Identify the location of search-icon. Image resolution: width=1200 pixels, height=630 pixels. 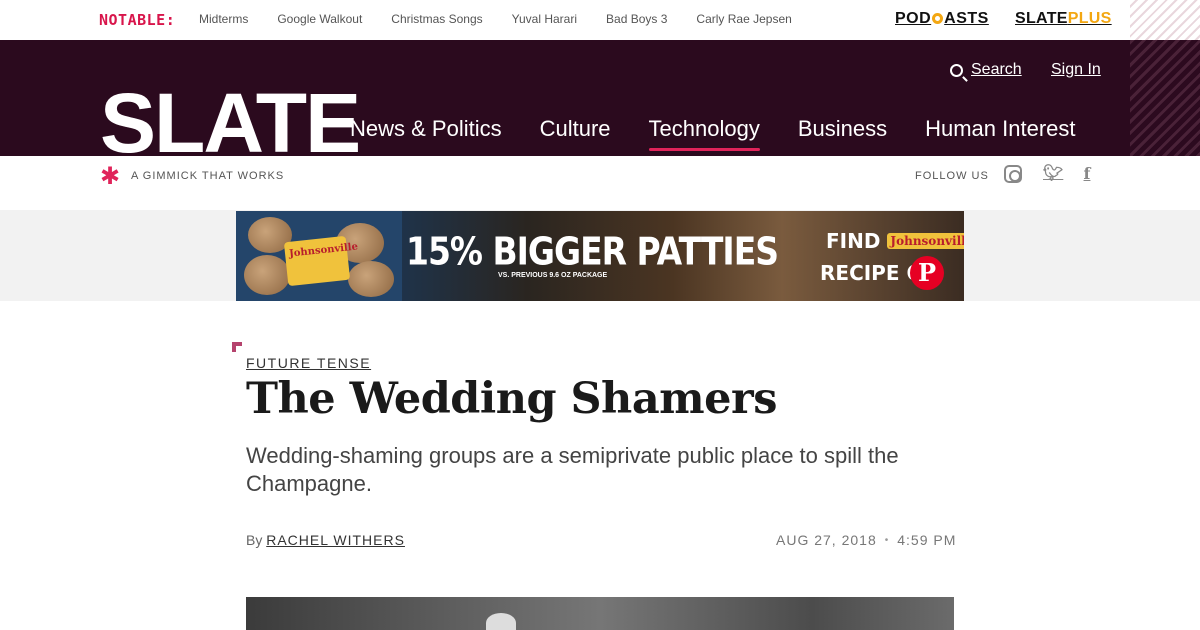
(956, 70).